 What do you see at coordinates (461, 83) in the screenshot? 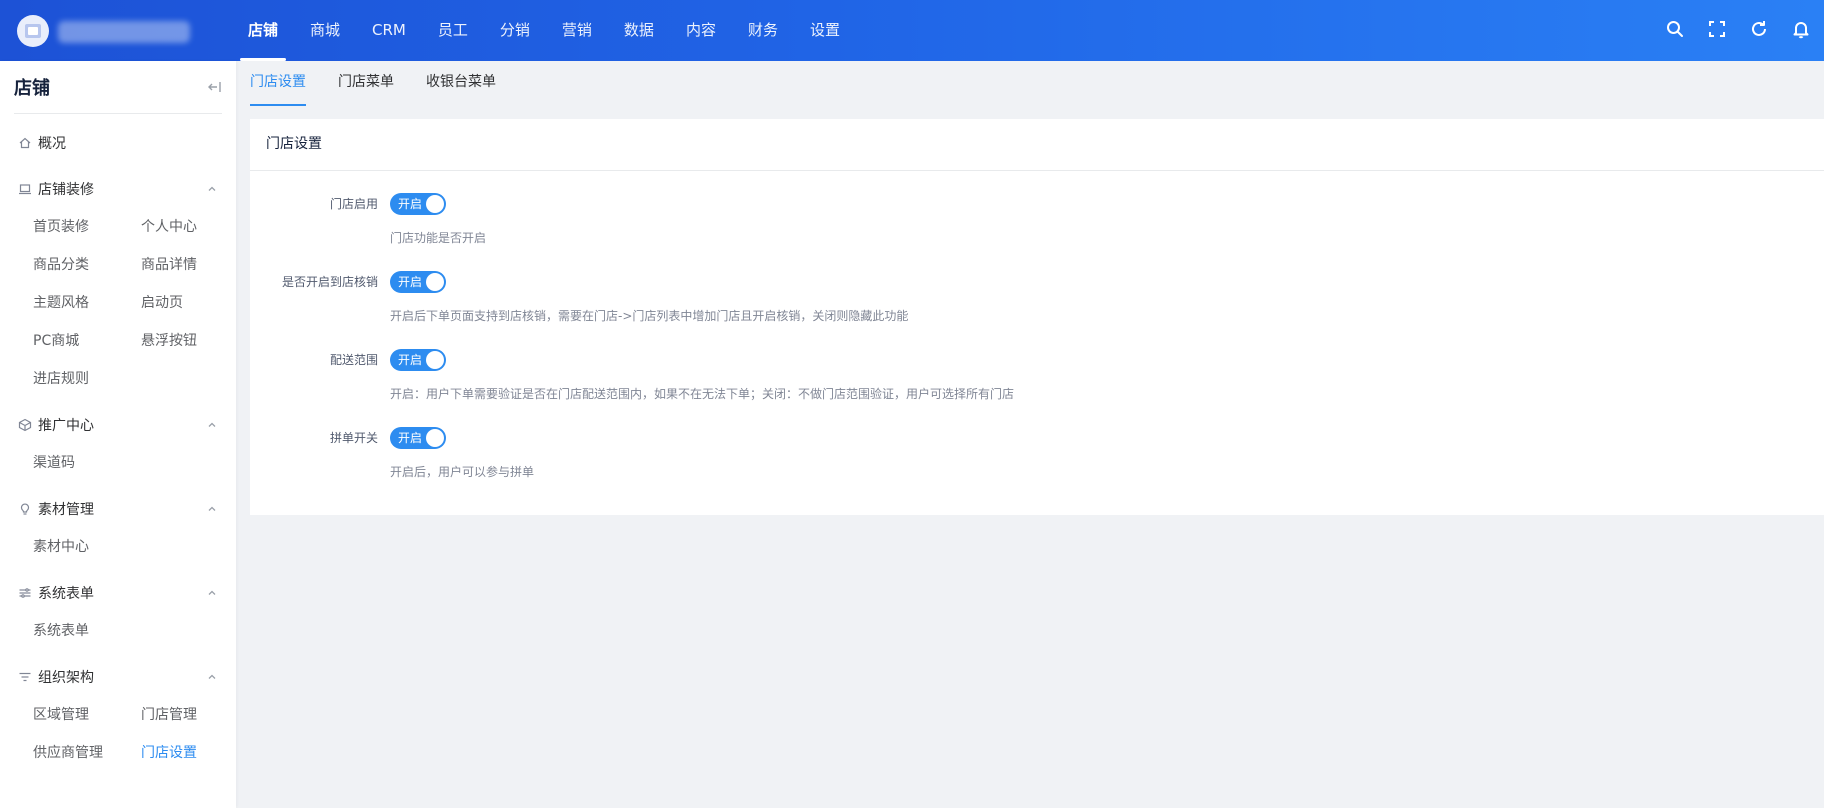
I see `tab-cashier-menu: 收银台菜单` at bounding box center [461, 83].